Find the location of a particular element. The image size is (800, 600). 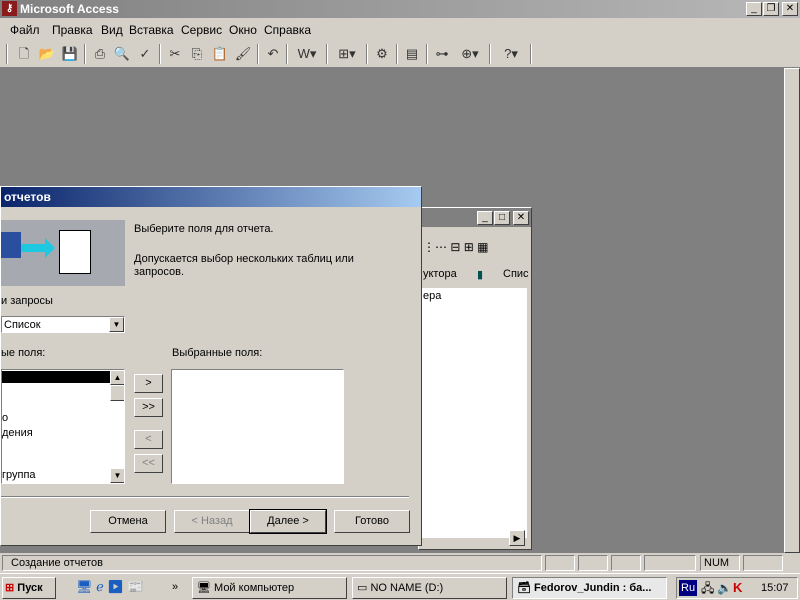

app-title: Microsoft Access is located at coordinates (69, 9).